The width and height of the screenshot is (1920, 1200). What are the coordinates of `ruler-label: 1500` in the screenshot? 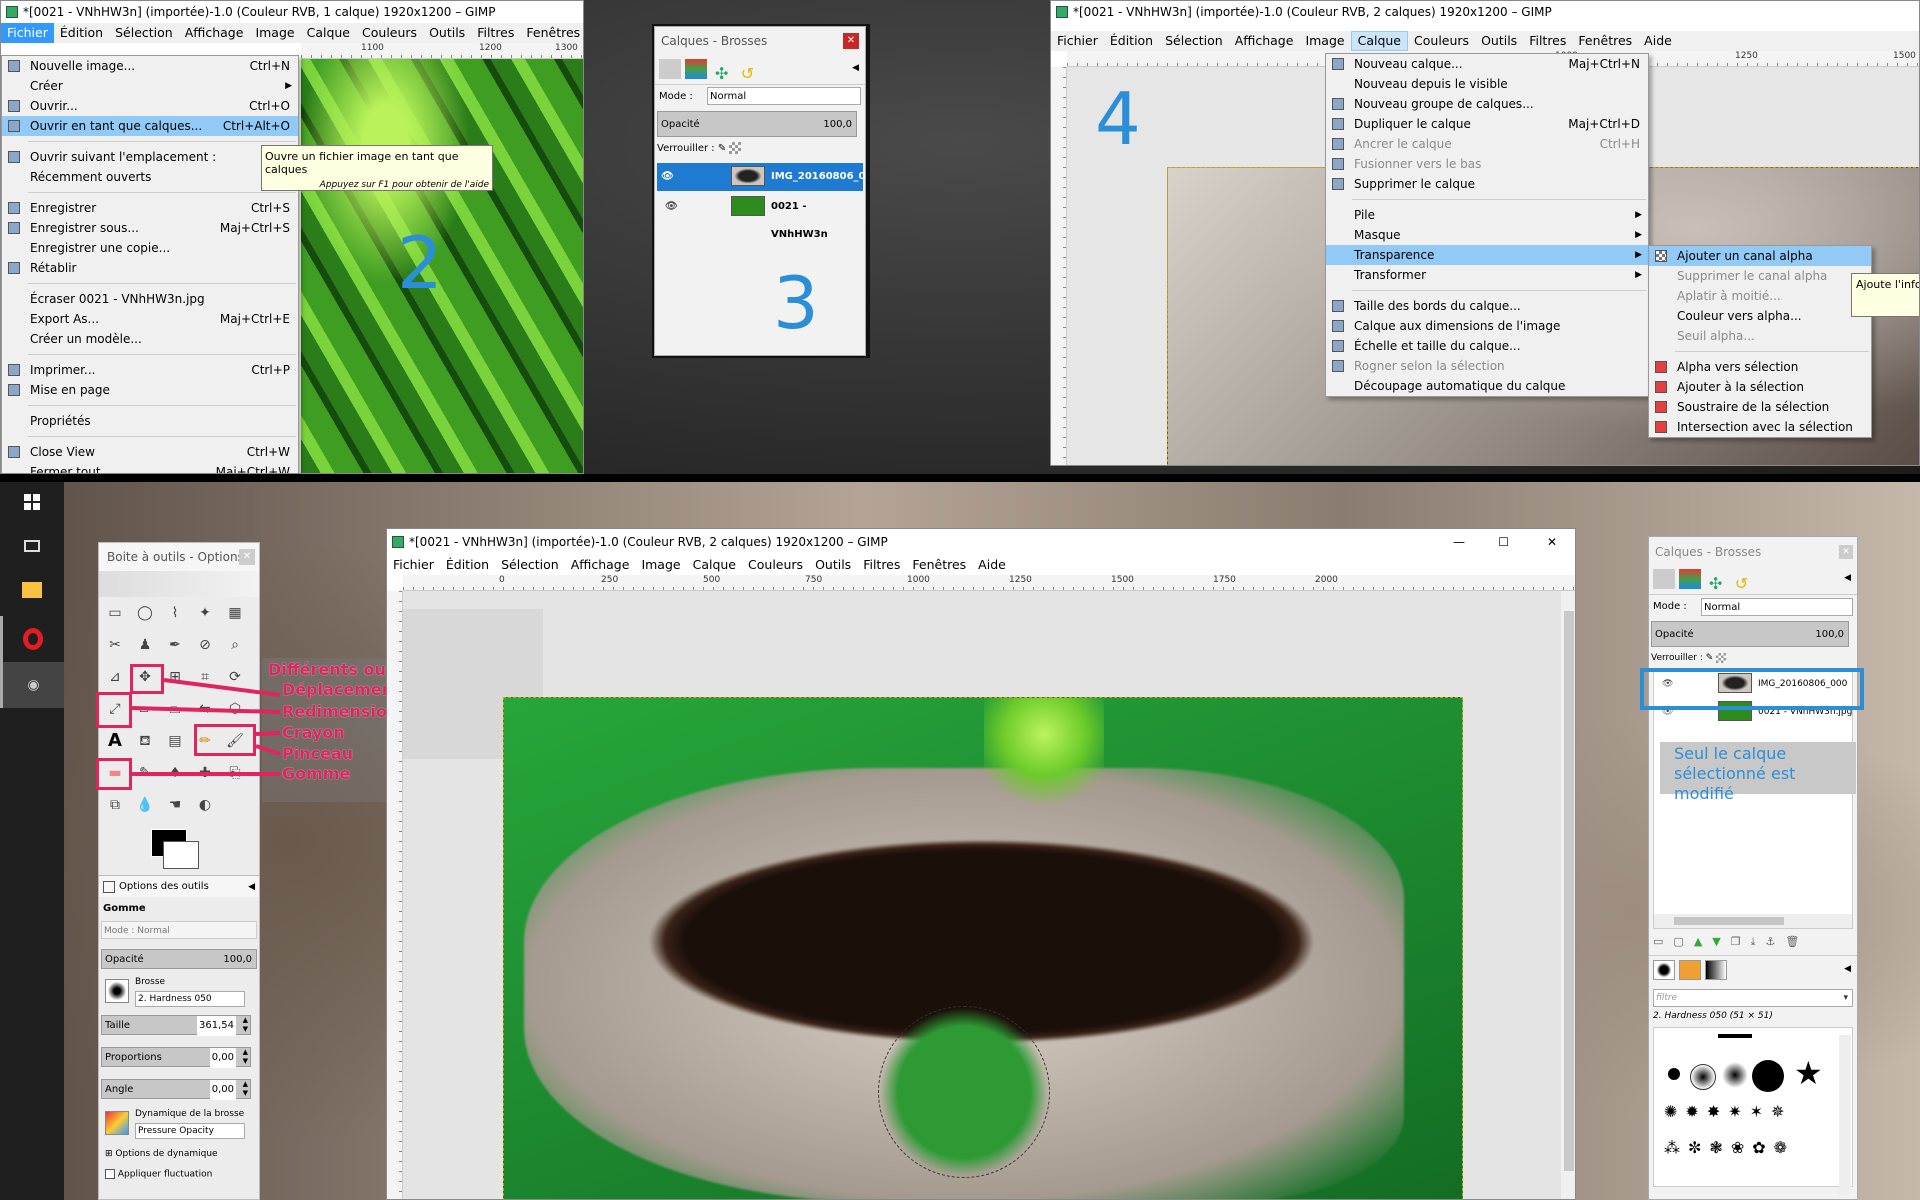 It's located at (1122, 580).